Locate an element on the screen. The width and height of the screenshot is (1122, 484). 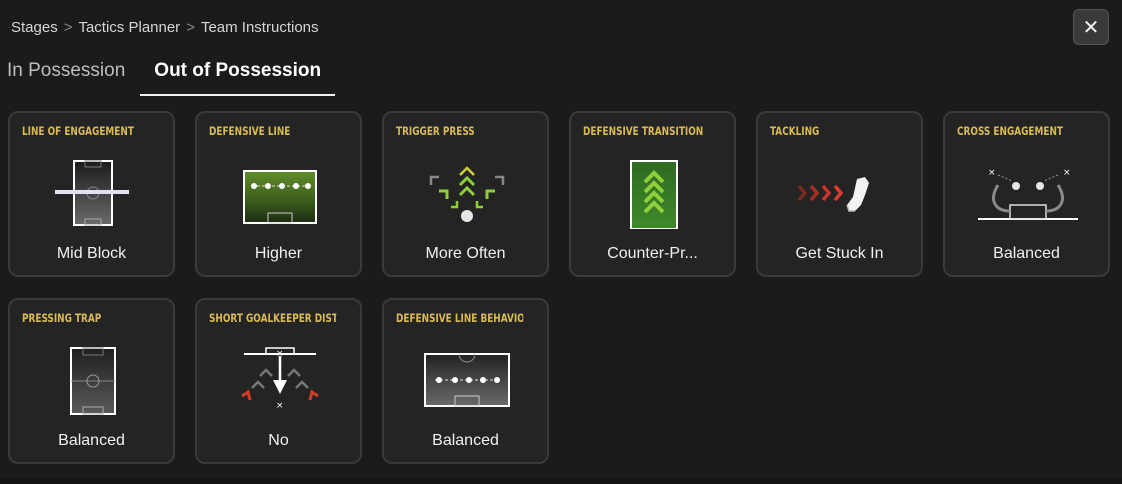
card-short-goalkeeper-distribution: SHORT GOALKEEPER DISTRIBU × × No is located at coordinates (278, 381).